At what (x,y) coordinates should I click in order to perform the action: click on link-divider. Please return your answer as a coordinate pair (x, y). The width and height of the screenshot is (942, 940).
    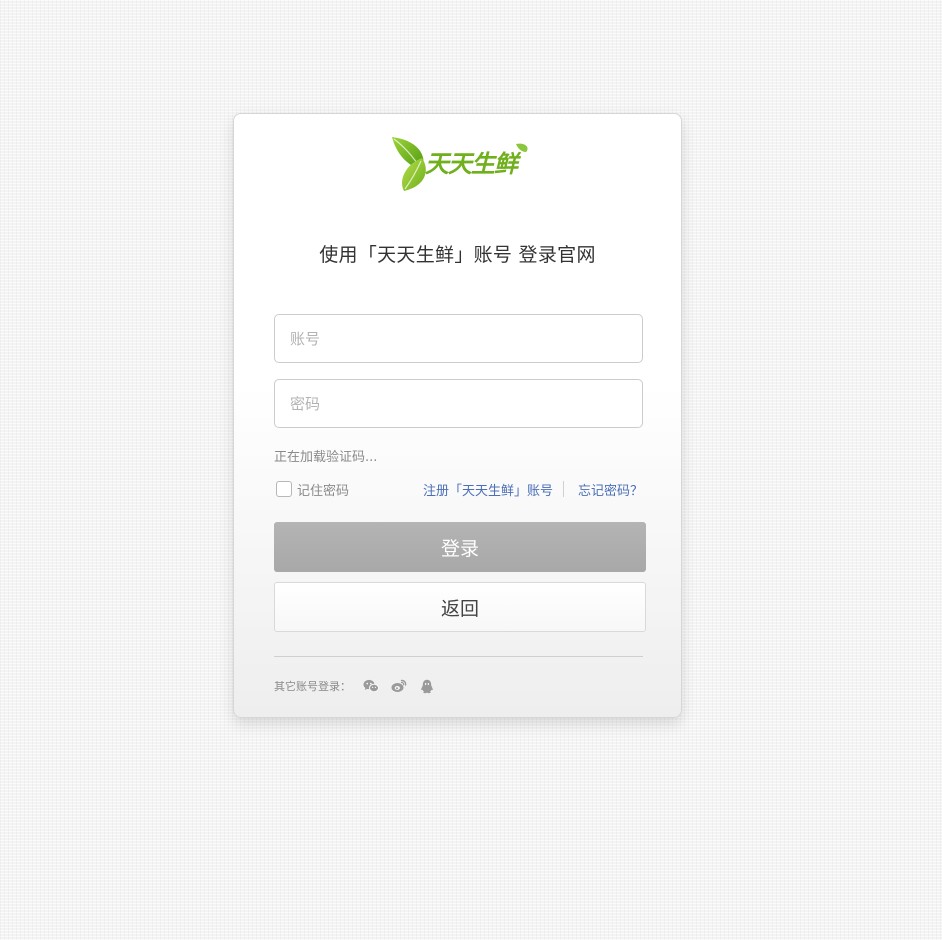
    Looking at the image, I should click on (563, 489).